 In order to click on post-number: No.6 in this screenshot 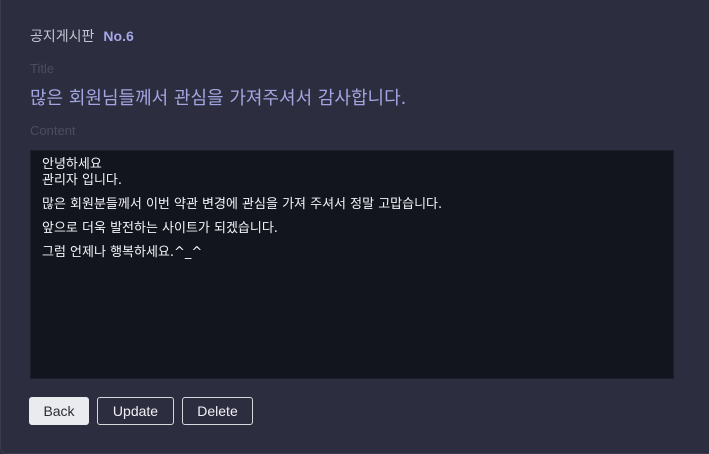, I will do `click(118, 36)`.